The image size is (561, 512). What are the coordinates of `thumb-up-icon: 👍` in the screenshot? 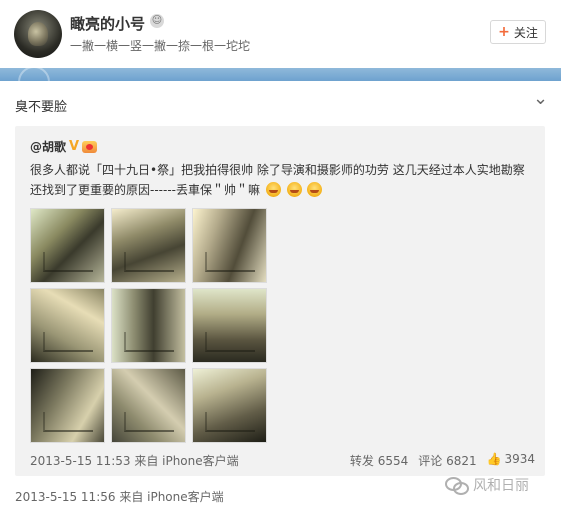 It's located at (494, 459).